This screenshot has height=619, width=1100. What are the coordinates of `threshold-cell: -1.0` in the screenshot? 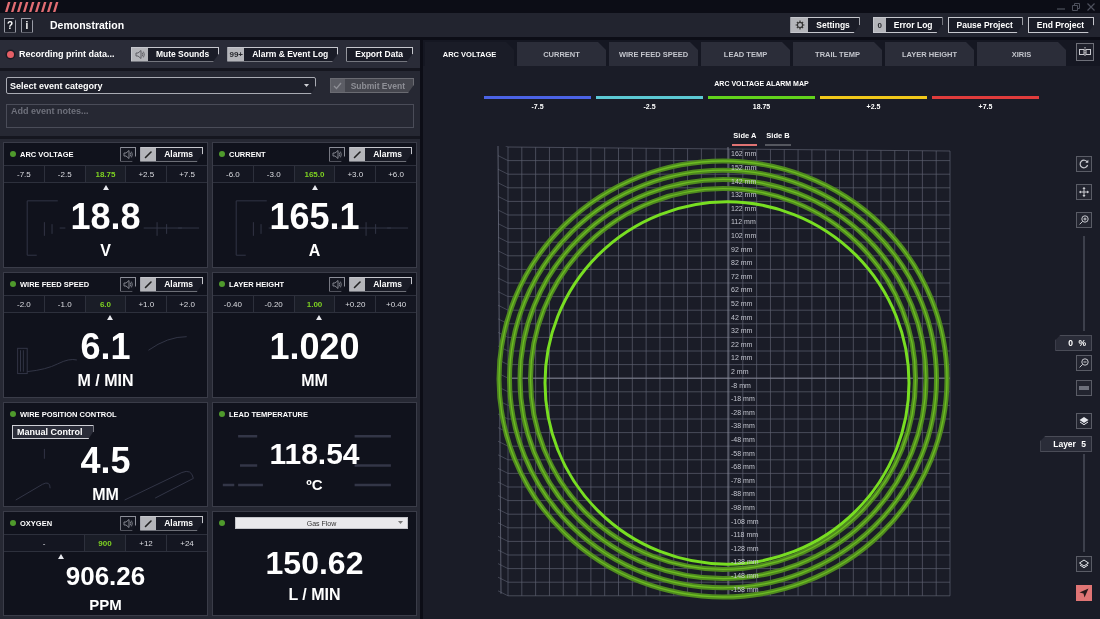 It's located at (65, 304).